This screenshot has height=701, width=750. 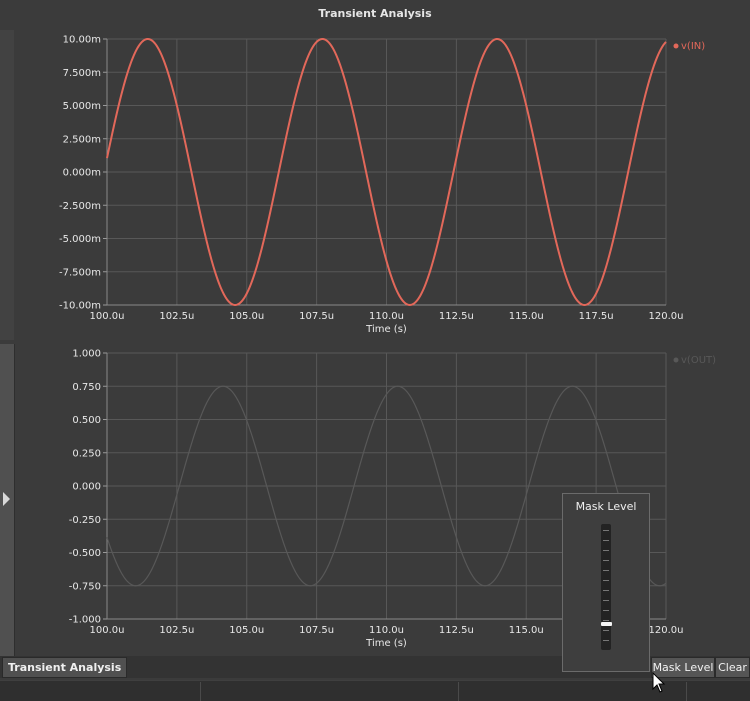 What do you see at coordinates (375, 690) in the screenshot?
I see `footer-bar` at bounding box center [375, 690].